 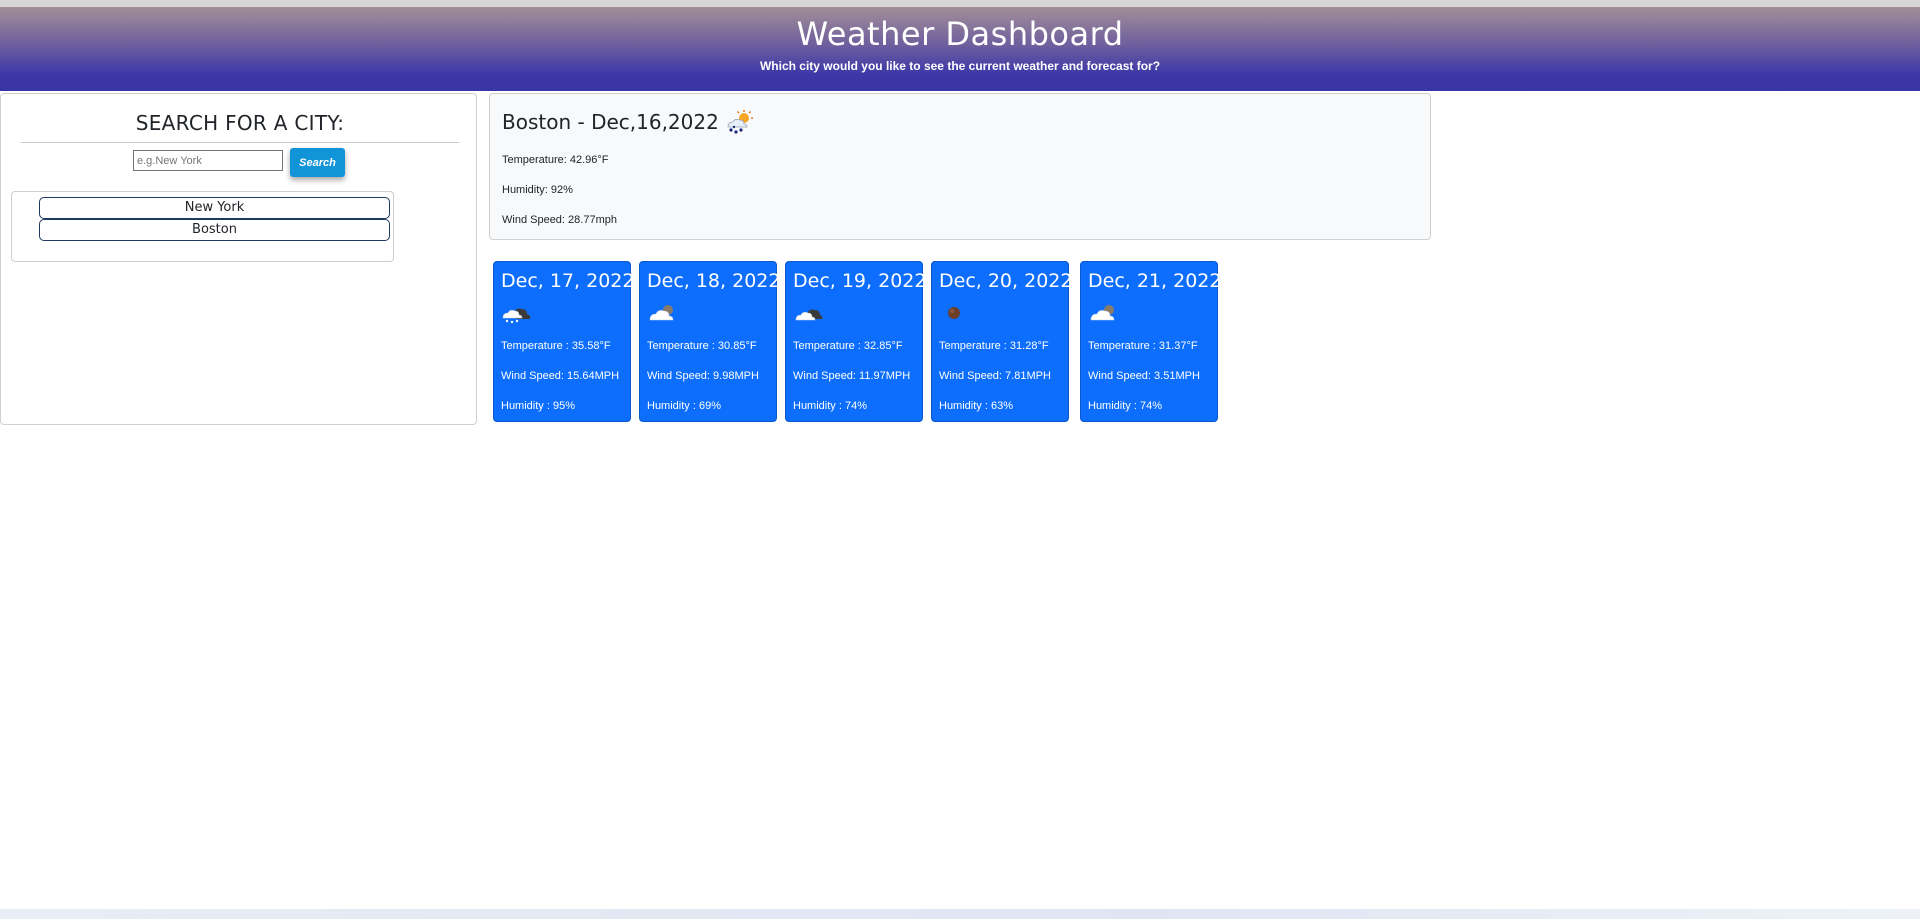 What do you see at coordinates (995, 376) in the screenshot?
I see `forecast-wind-speed: Wind Speed: 7.81MPH` at bounding box center [995, 376].